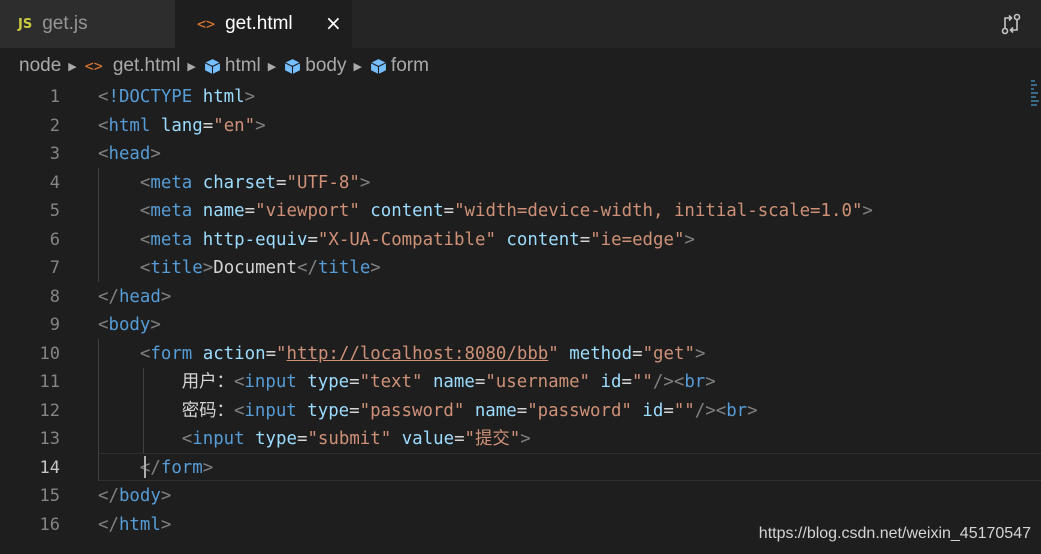 The image size is (1041, 554). I want to click on code-token: "ie=edge", so click(637, 239).